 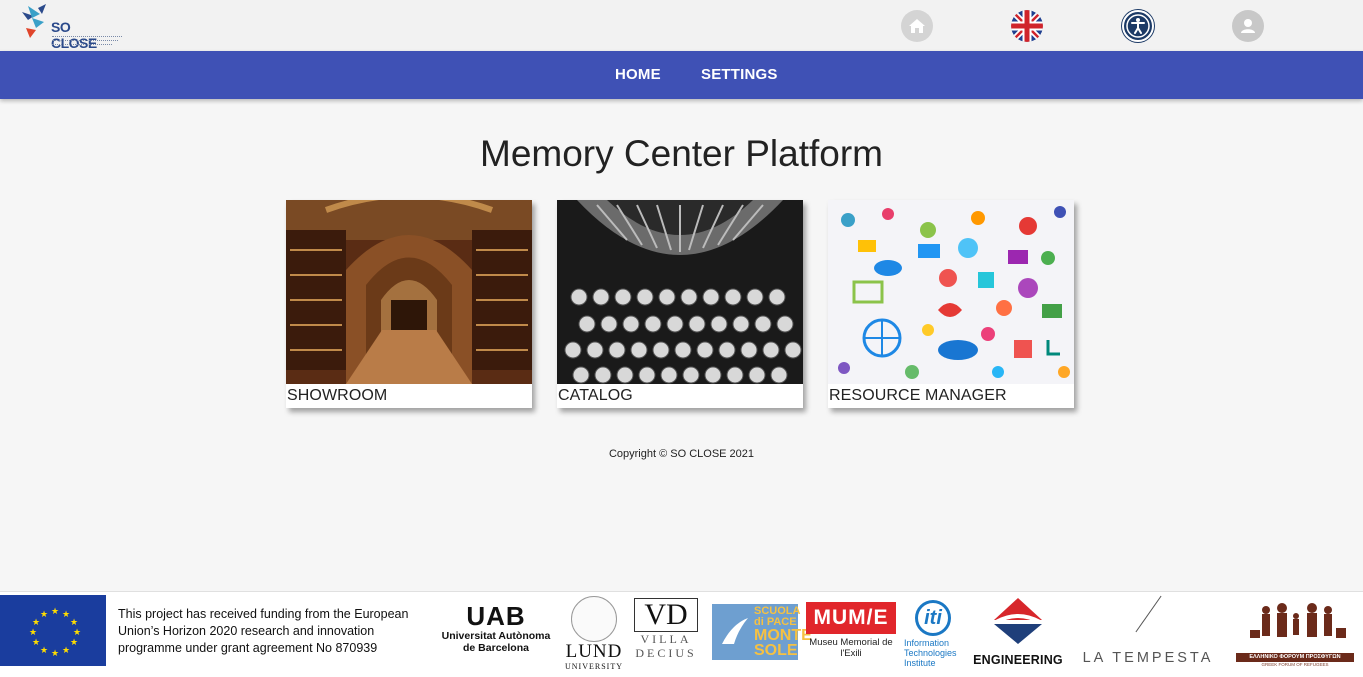 I want to click on lund-university-logo: LUND UNIVERSITY, so click(x=594, y=633).